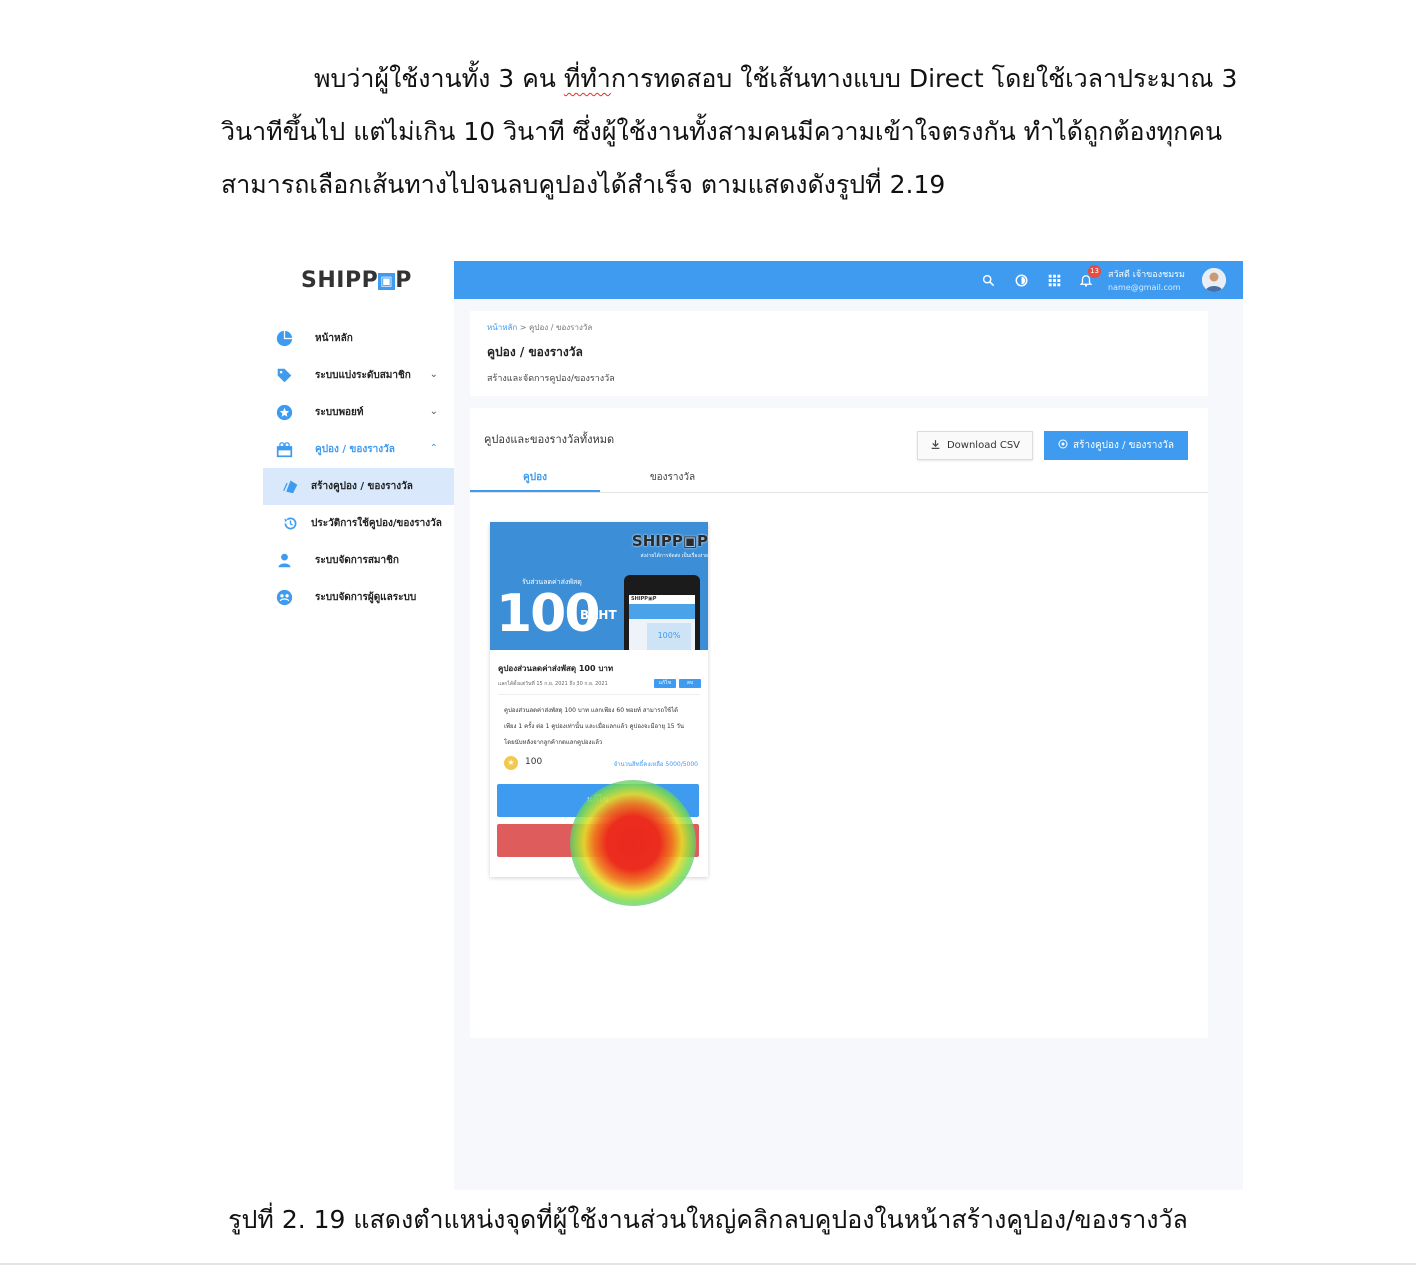 Image resolution: width=1416 pixels, height=1272 pixels. Describe the element at coordinates (674, 556) in the screenshot. I see `banner-tagline: ส่งง่ายได้การจัดส่ง เป็นเรื่องง่าย` at that location.